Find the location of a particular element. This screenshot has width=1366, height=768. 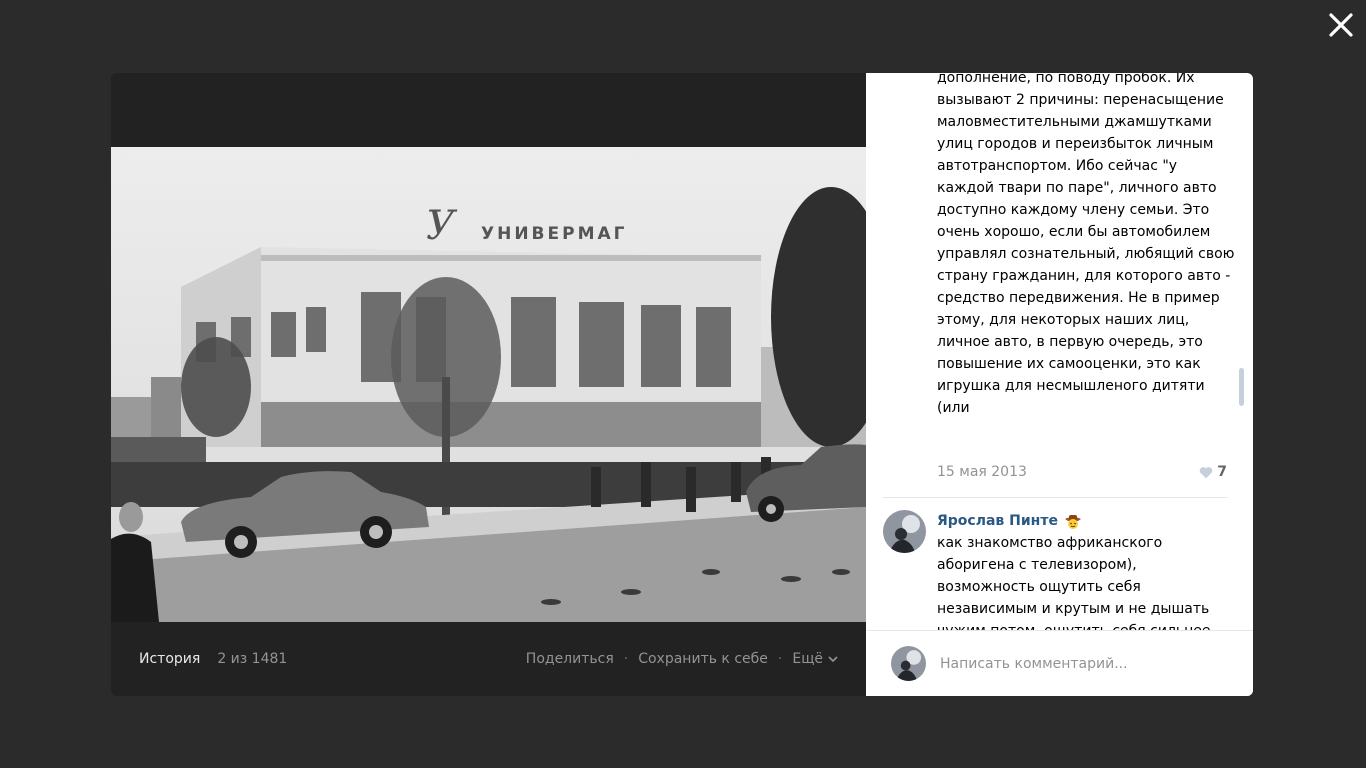

store-sign: УНИВЕРМАГ is located at coordinates (554, 234).